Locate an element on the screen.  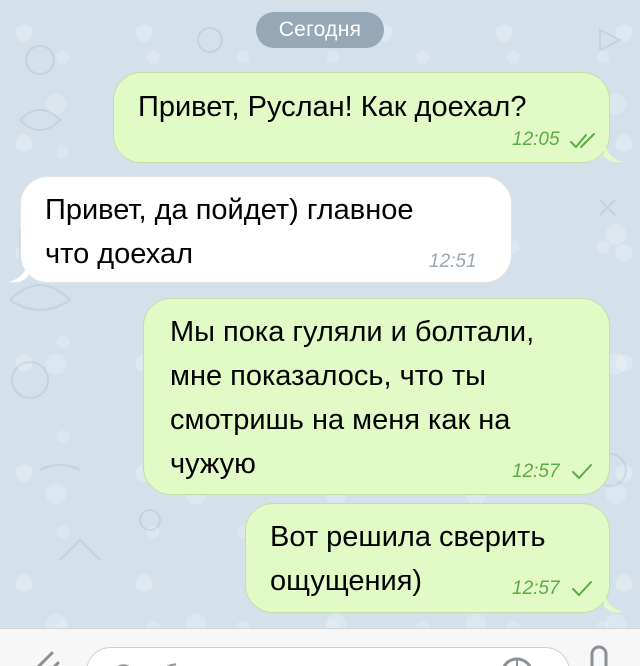
sticker-icon is located at coordinates (517, 660).